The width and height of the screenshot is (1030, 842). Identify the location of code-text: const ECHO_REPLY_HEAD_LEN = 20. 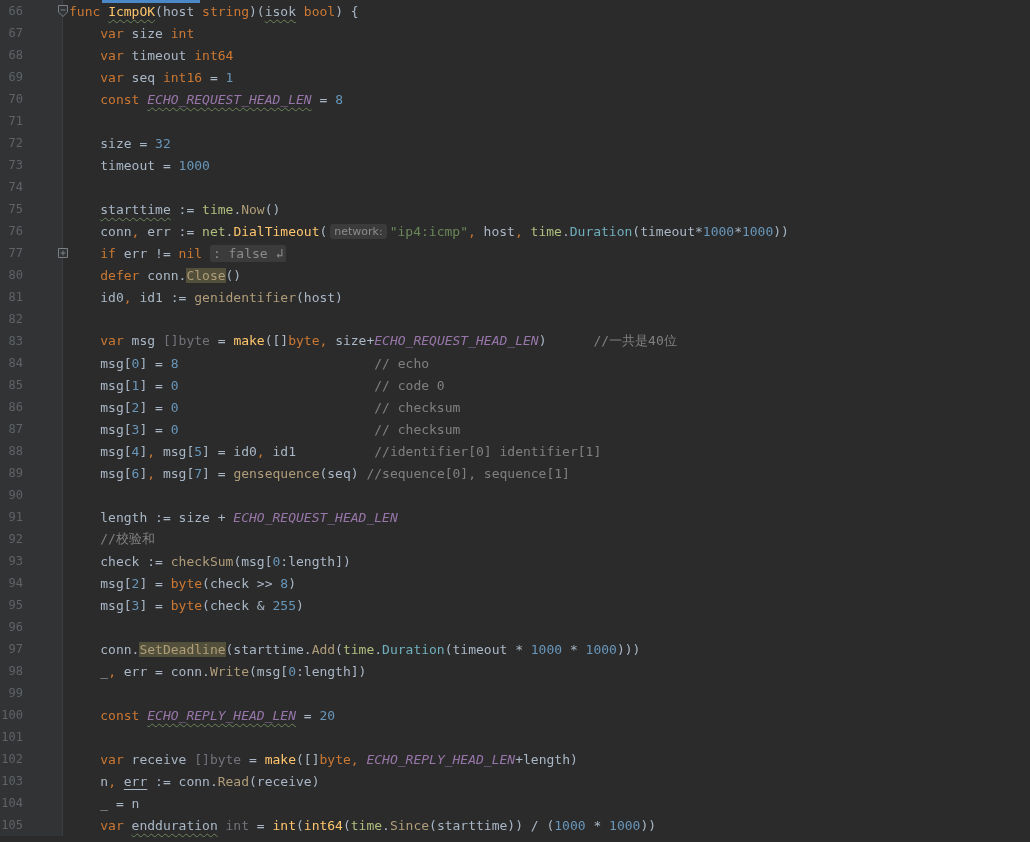
(218, 715).